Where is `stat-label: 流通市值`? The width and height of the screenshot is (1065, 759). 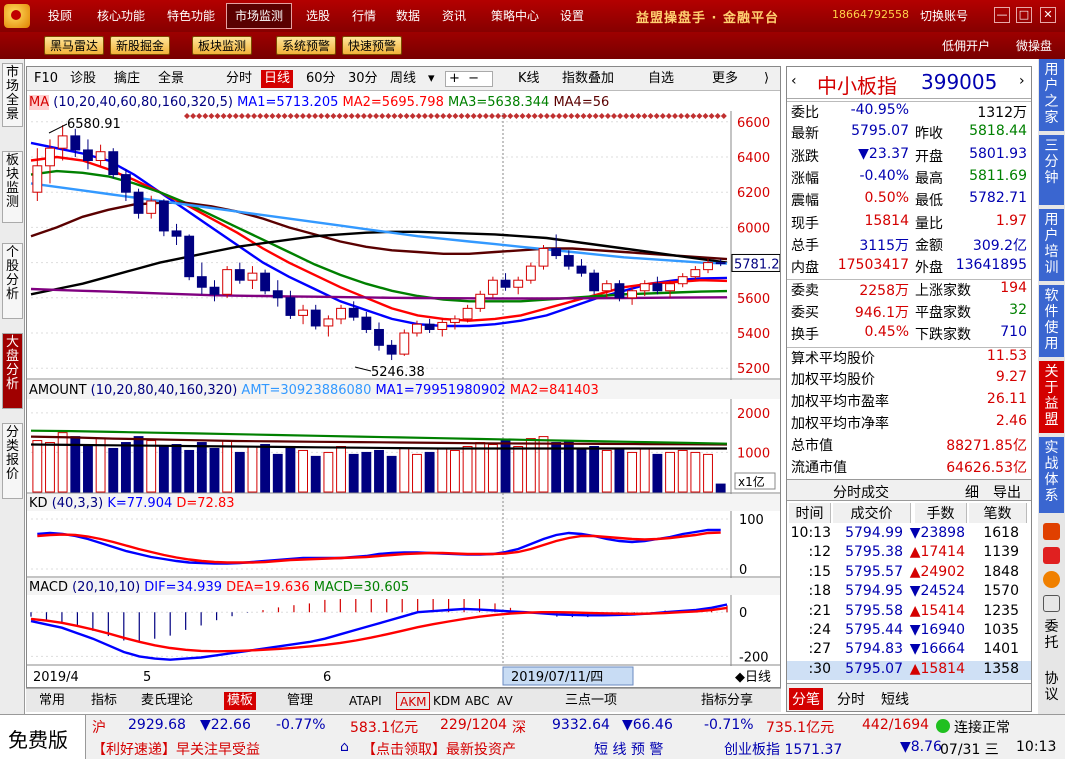
stat-label: 流通市值 is located at coordinates (819, 468).